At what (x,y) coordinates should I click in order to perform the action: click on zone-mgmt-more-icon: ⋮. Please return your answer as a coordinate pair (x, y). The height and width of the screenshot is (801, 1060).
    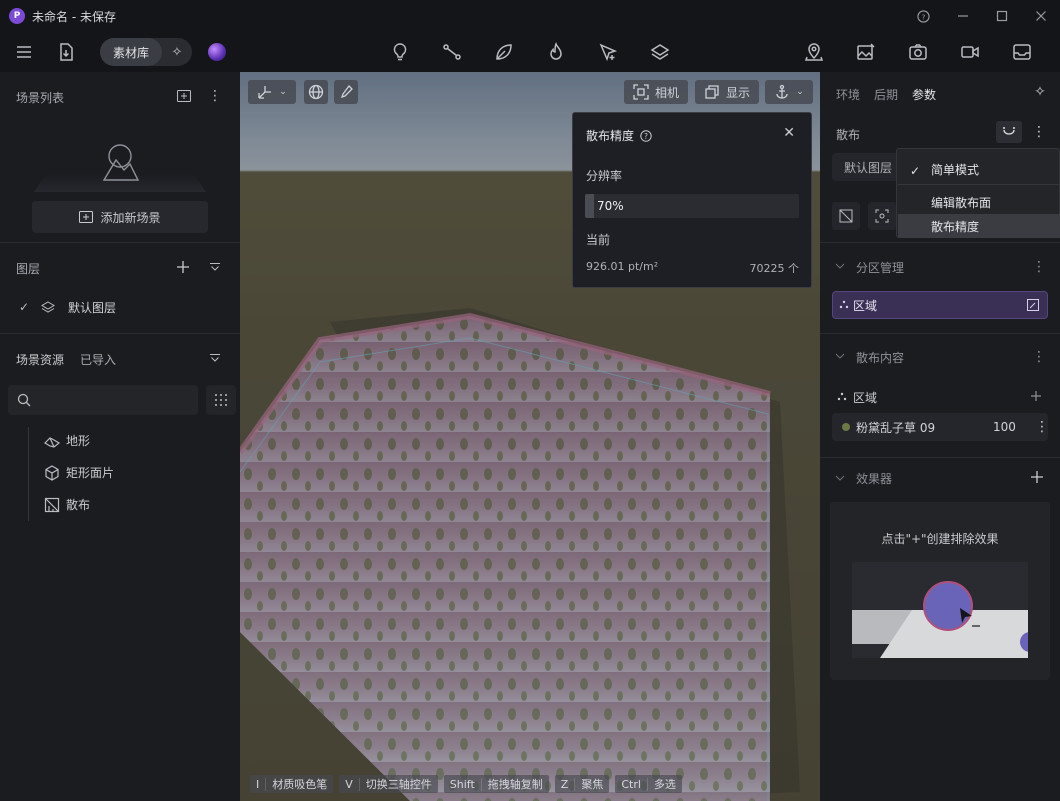
    Looking at the image, I should click on (1039, 267).